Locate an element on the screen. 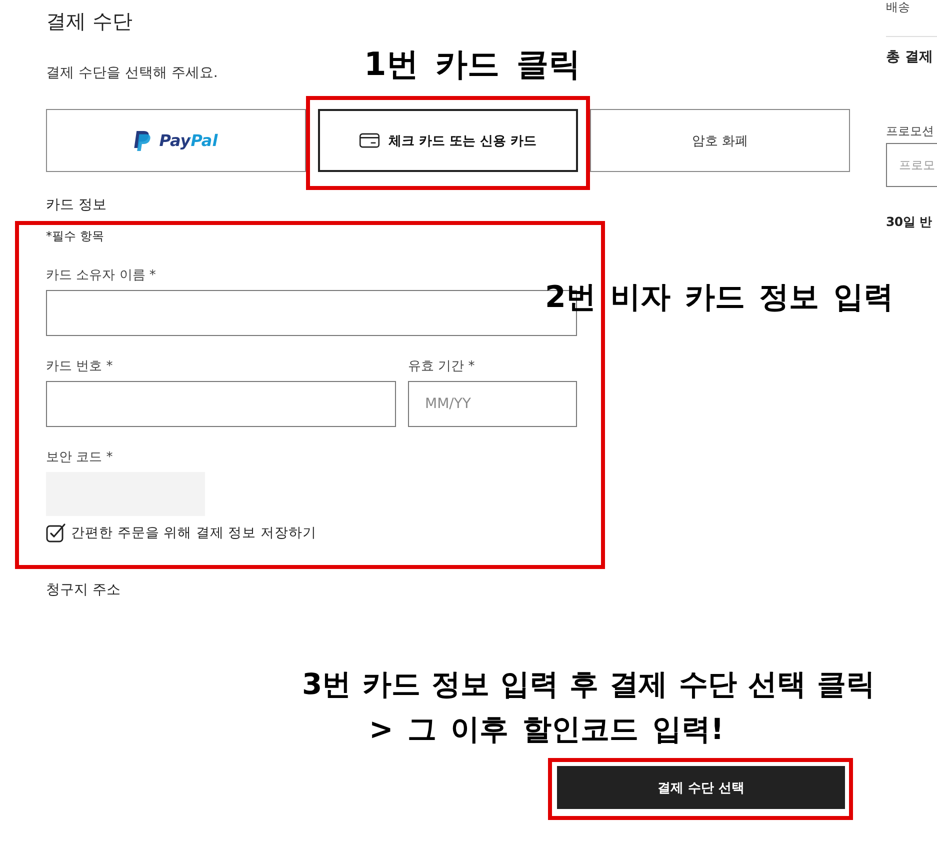  paypal-p-icon is located at coordinates (143, 140).